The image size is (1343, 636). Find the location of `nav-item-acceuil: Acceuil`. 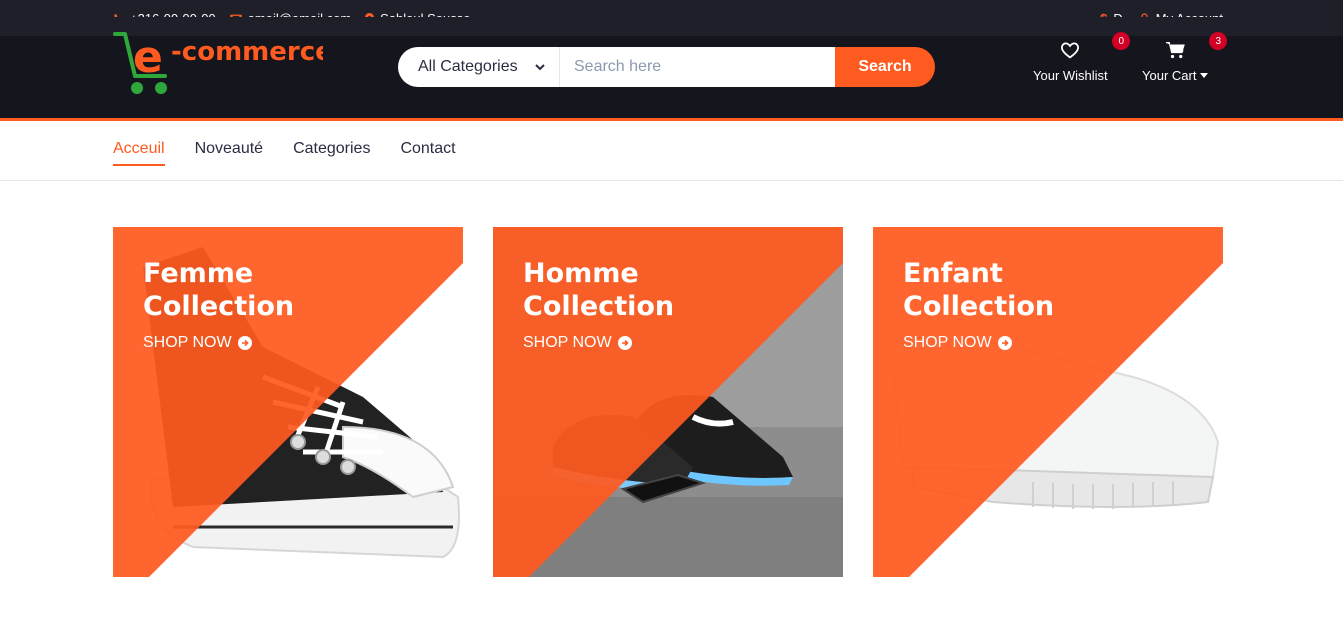

nav-item-acceuil: Acceuil is located at coordinates (139, 153).